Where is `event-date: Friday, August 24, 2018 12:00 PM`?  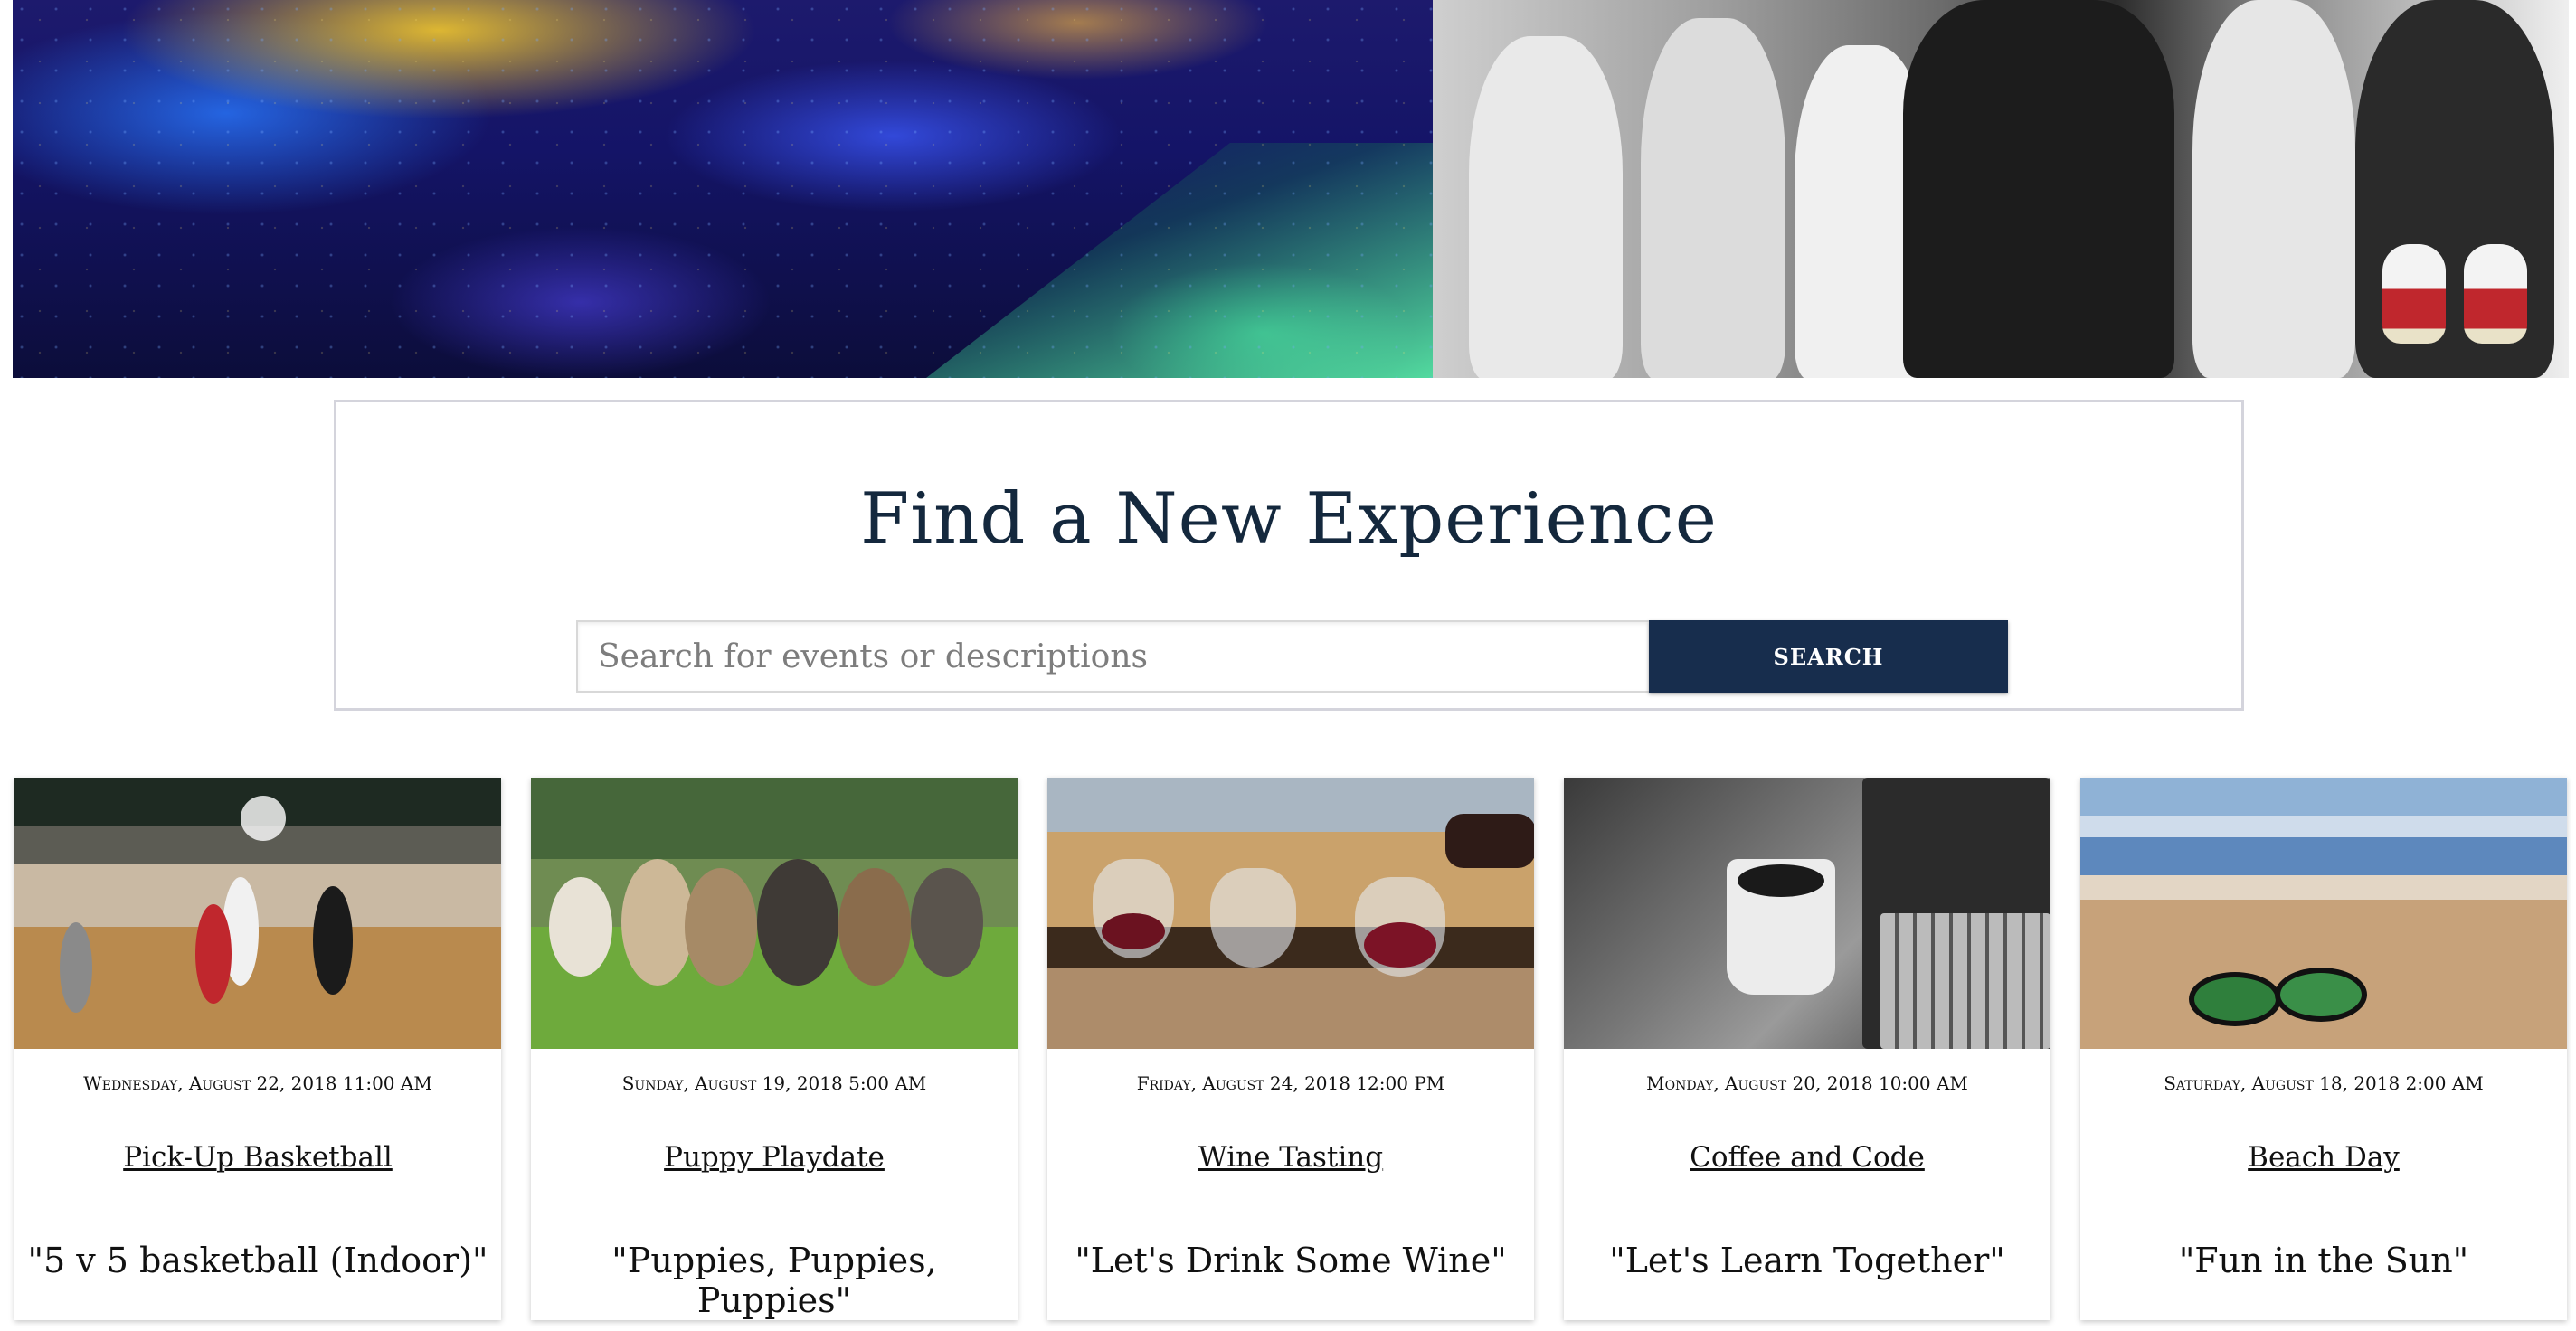
event-date: Friday, August 24, 2018 12:00 PM is located at coordinates (1291, 1083).